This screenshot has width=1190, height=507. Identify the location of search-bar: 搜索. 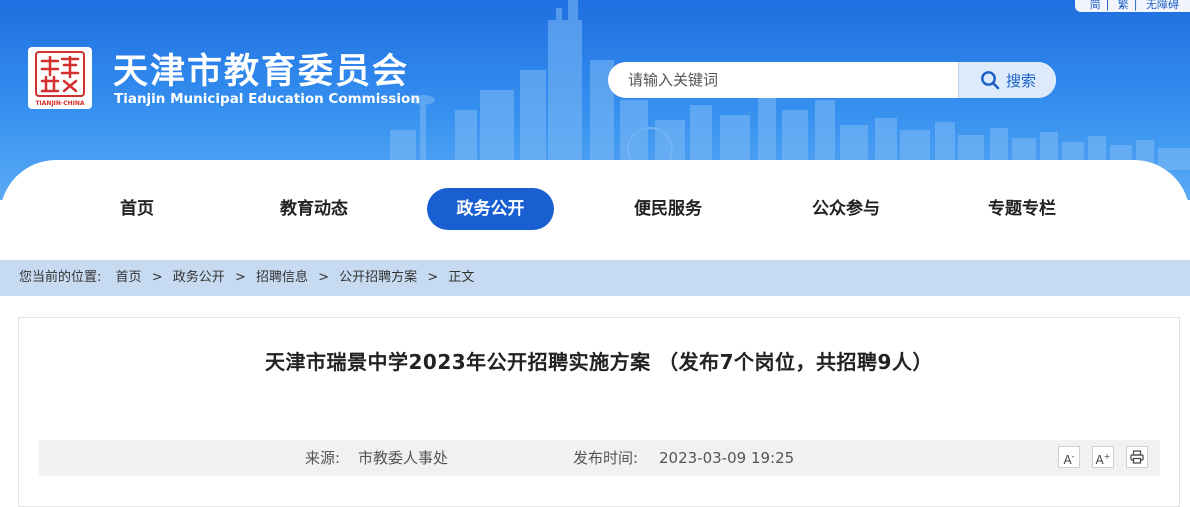
(832, 80).